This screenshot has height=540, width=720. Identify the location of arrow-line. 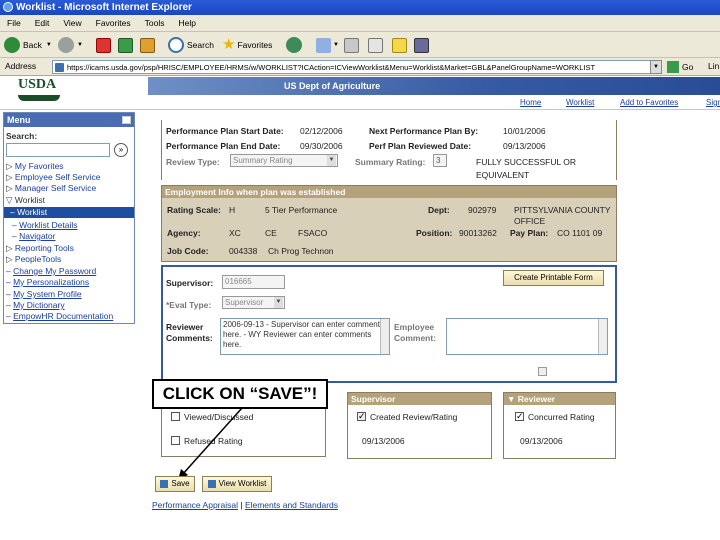
(212, 441).